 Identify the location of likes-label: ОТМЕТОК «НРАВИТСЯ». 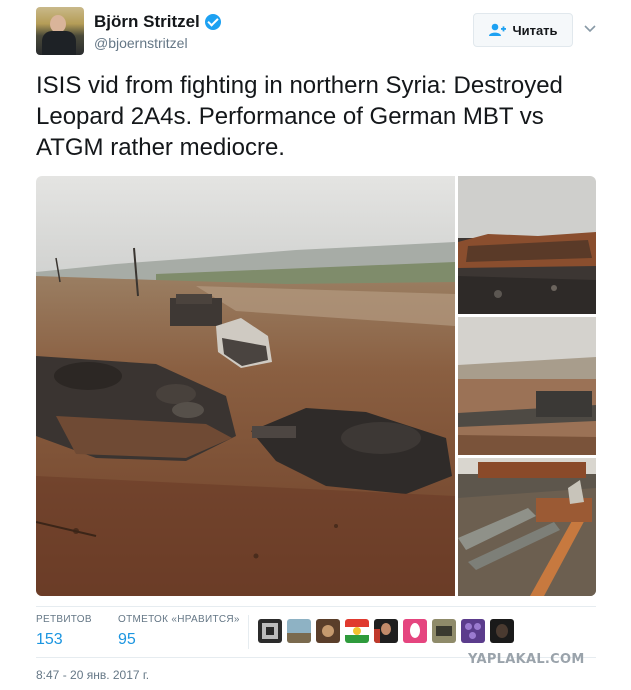
(179, 619).